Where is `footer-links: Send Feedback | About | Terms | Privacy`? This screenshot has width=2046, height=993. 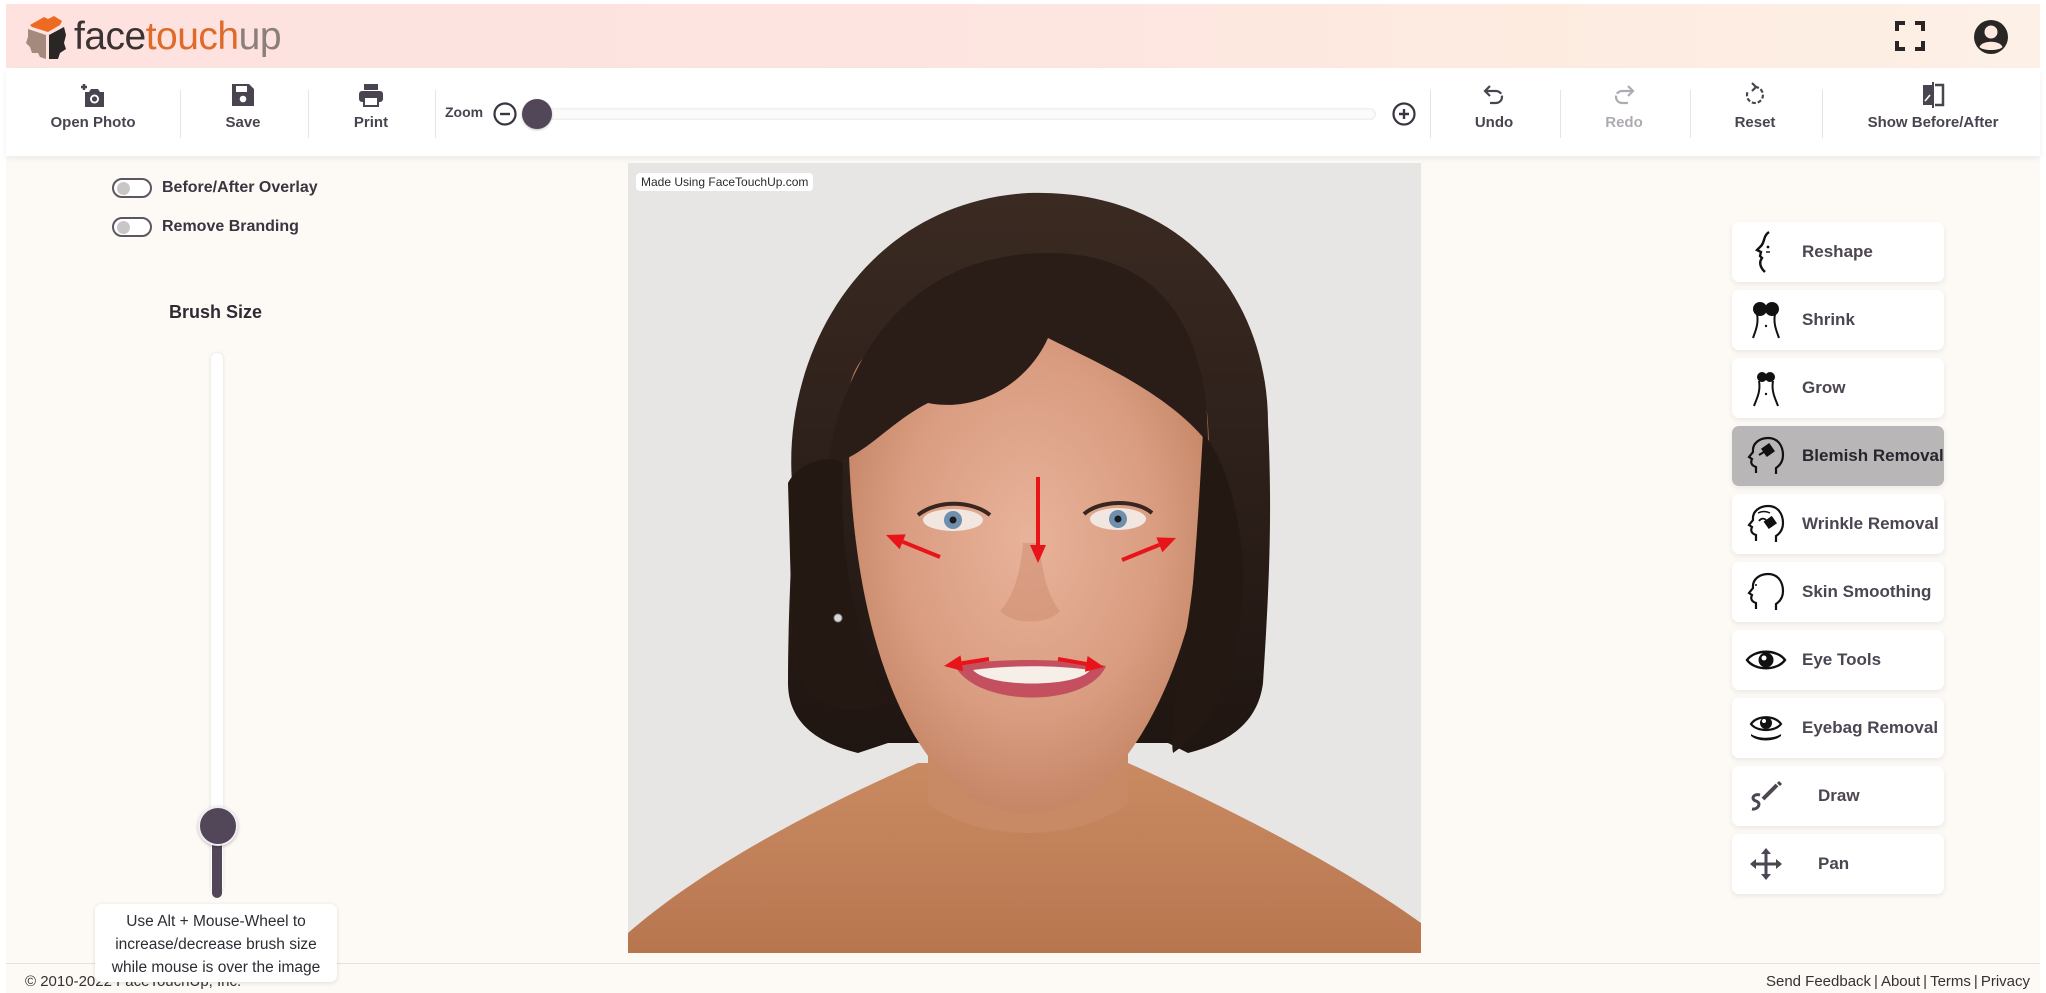 footer-links: Send Feedback | About | Terms | Privacy is located at coordinates (1898, 981).